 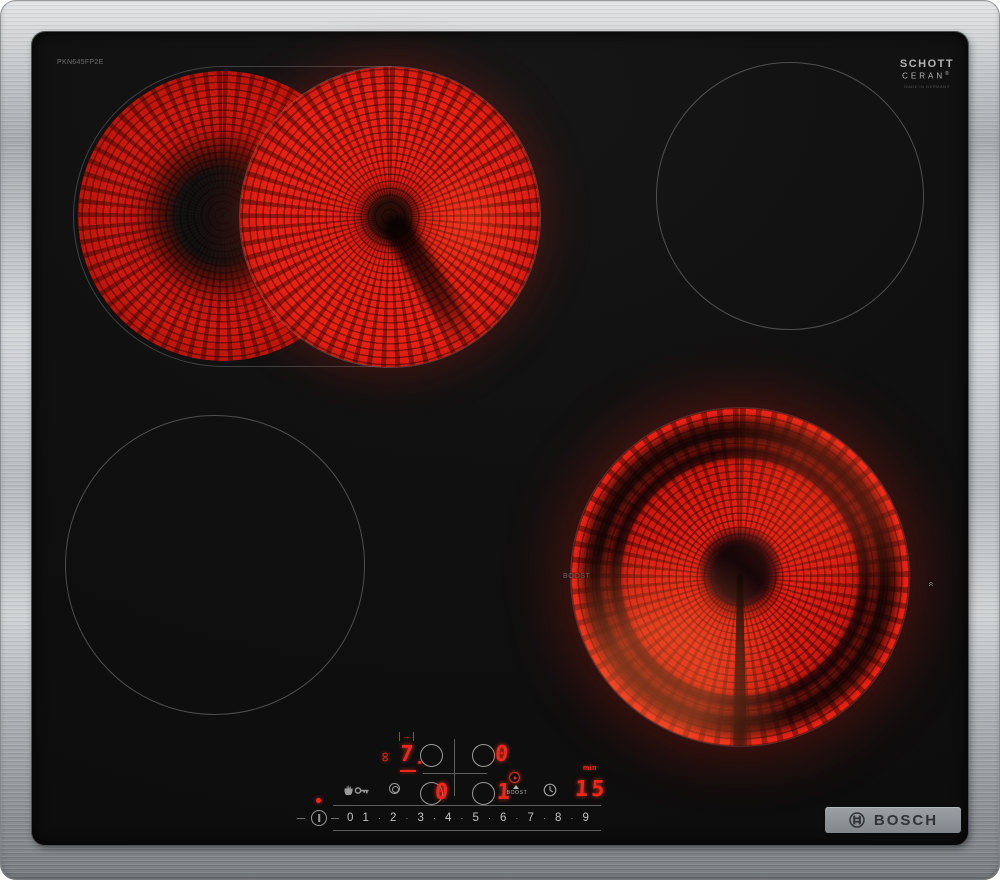 What do you see at coordinates (408, 771) in the screenshot?
I see `selected-zone-underline` at bounding box center [408, 771].